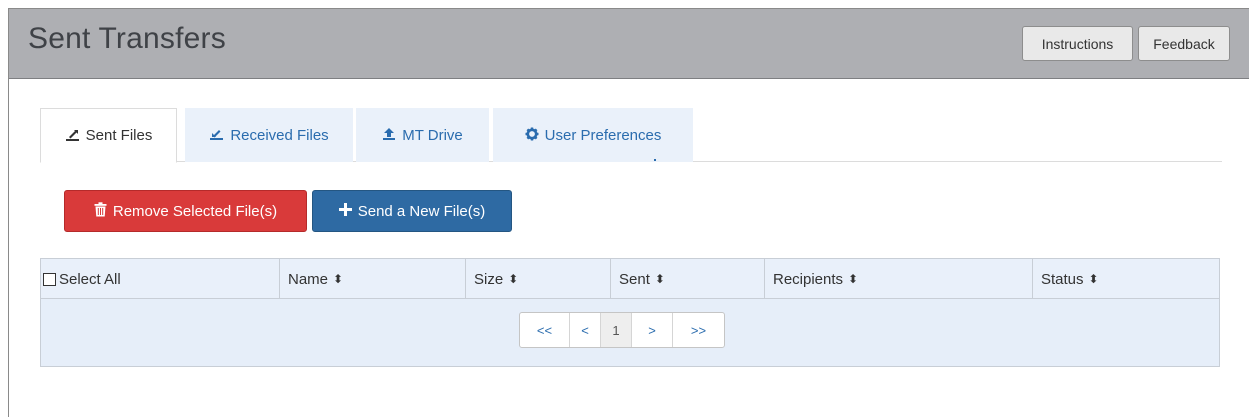 Image resolution: width=1249 pixels, height=417 pixels. Describe the element at coordinates (49, 279) in the screenshot. I see `select-all-checkbox` at that location.